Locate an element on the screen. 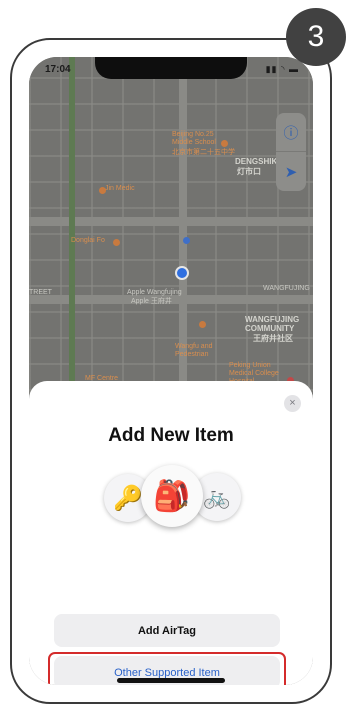 This screenshot has height=711, width=355. step-number-badge: 3 is located at coordinates (316, 37).